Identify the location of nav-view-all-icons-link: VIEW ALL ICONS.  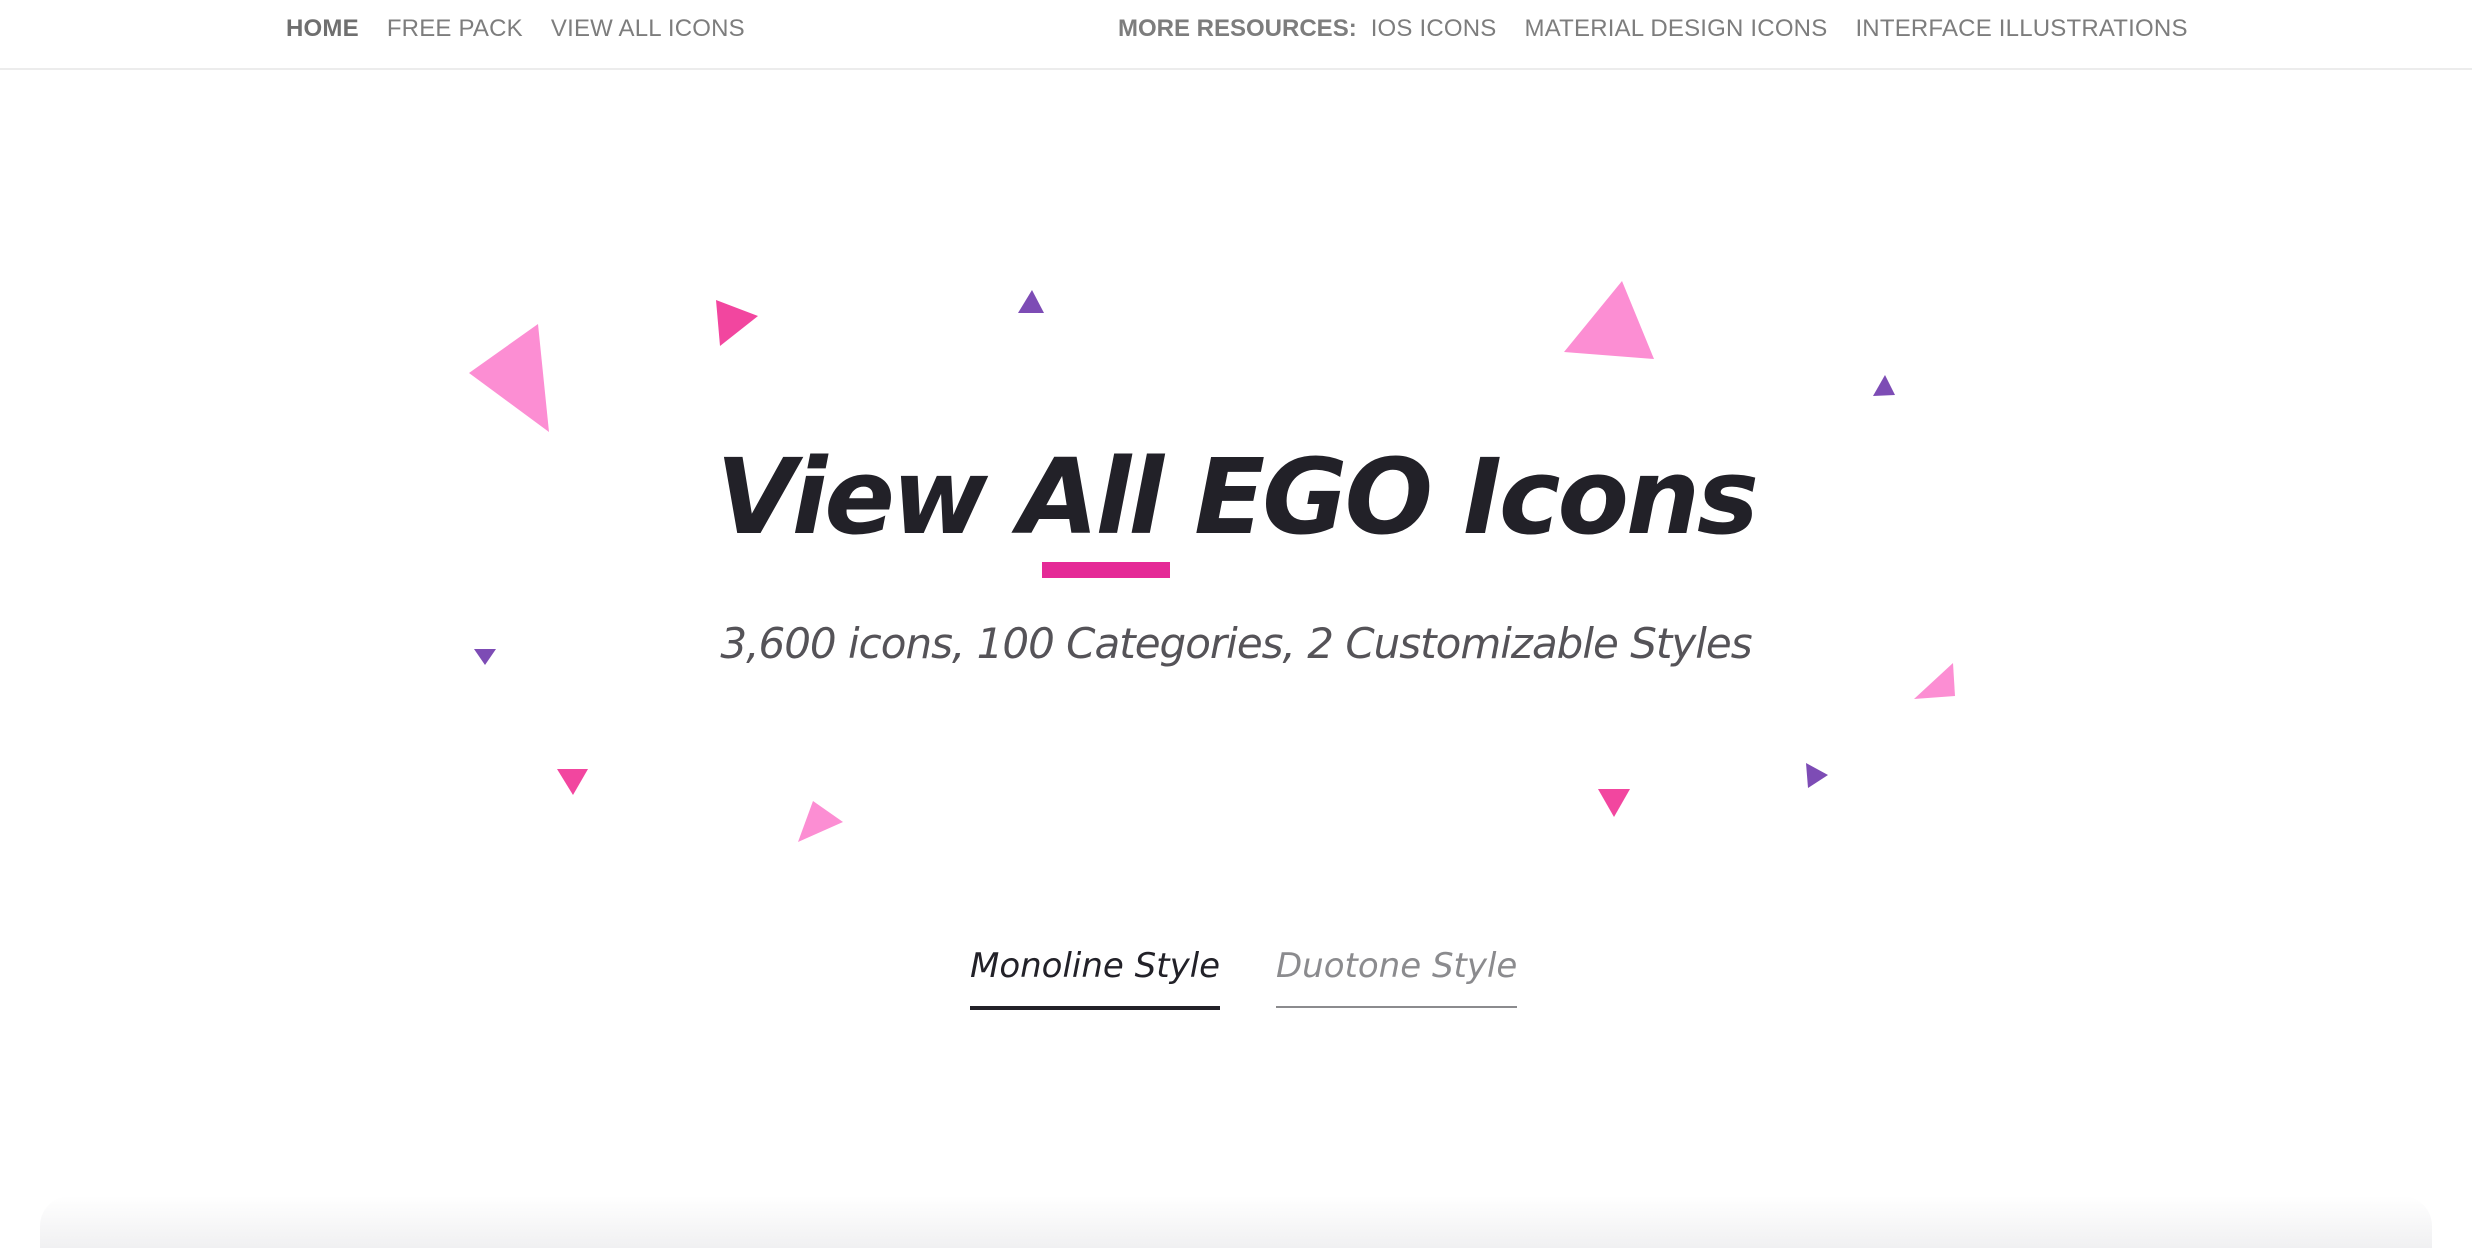
(648, 29).